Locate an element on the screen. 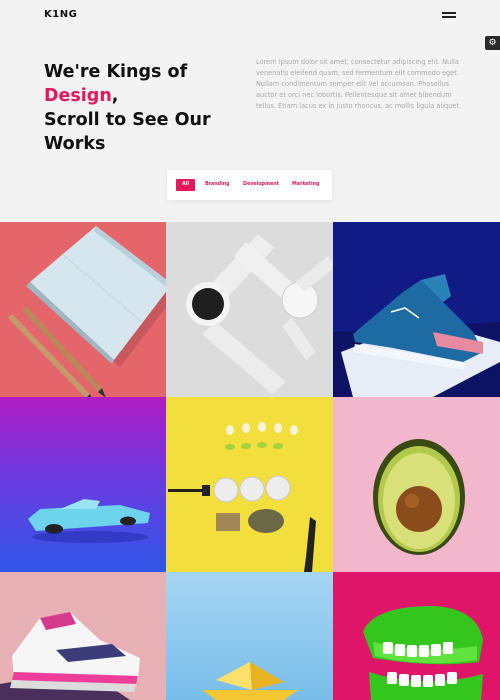 The image size is (500, 700). portfolio-item-food-arrangement is located at coordinates (249, 484).